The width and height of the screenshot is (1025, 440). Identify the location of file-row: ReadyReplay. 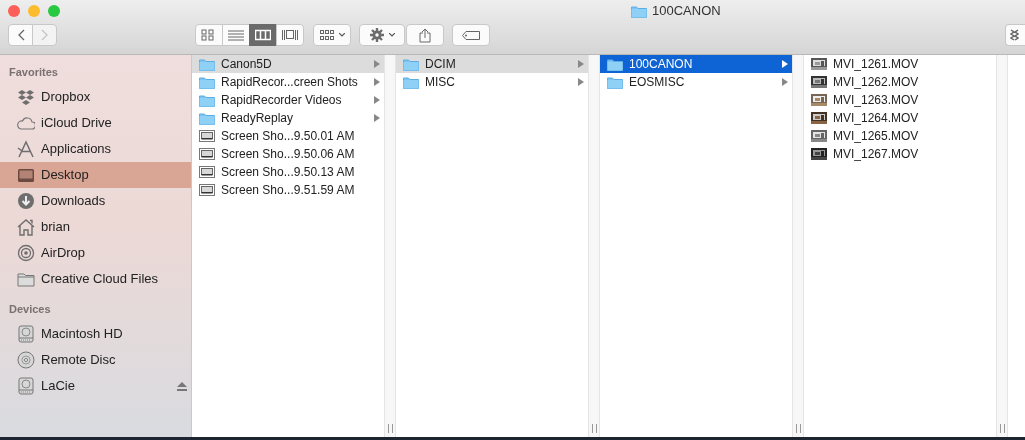
(288, 118).